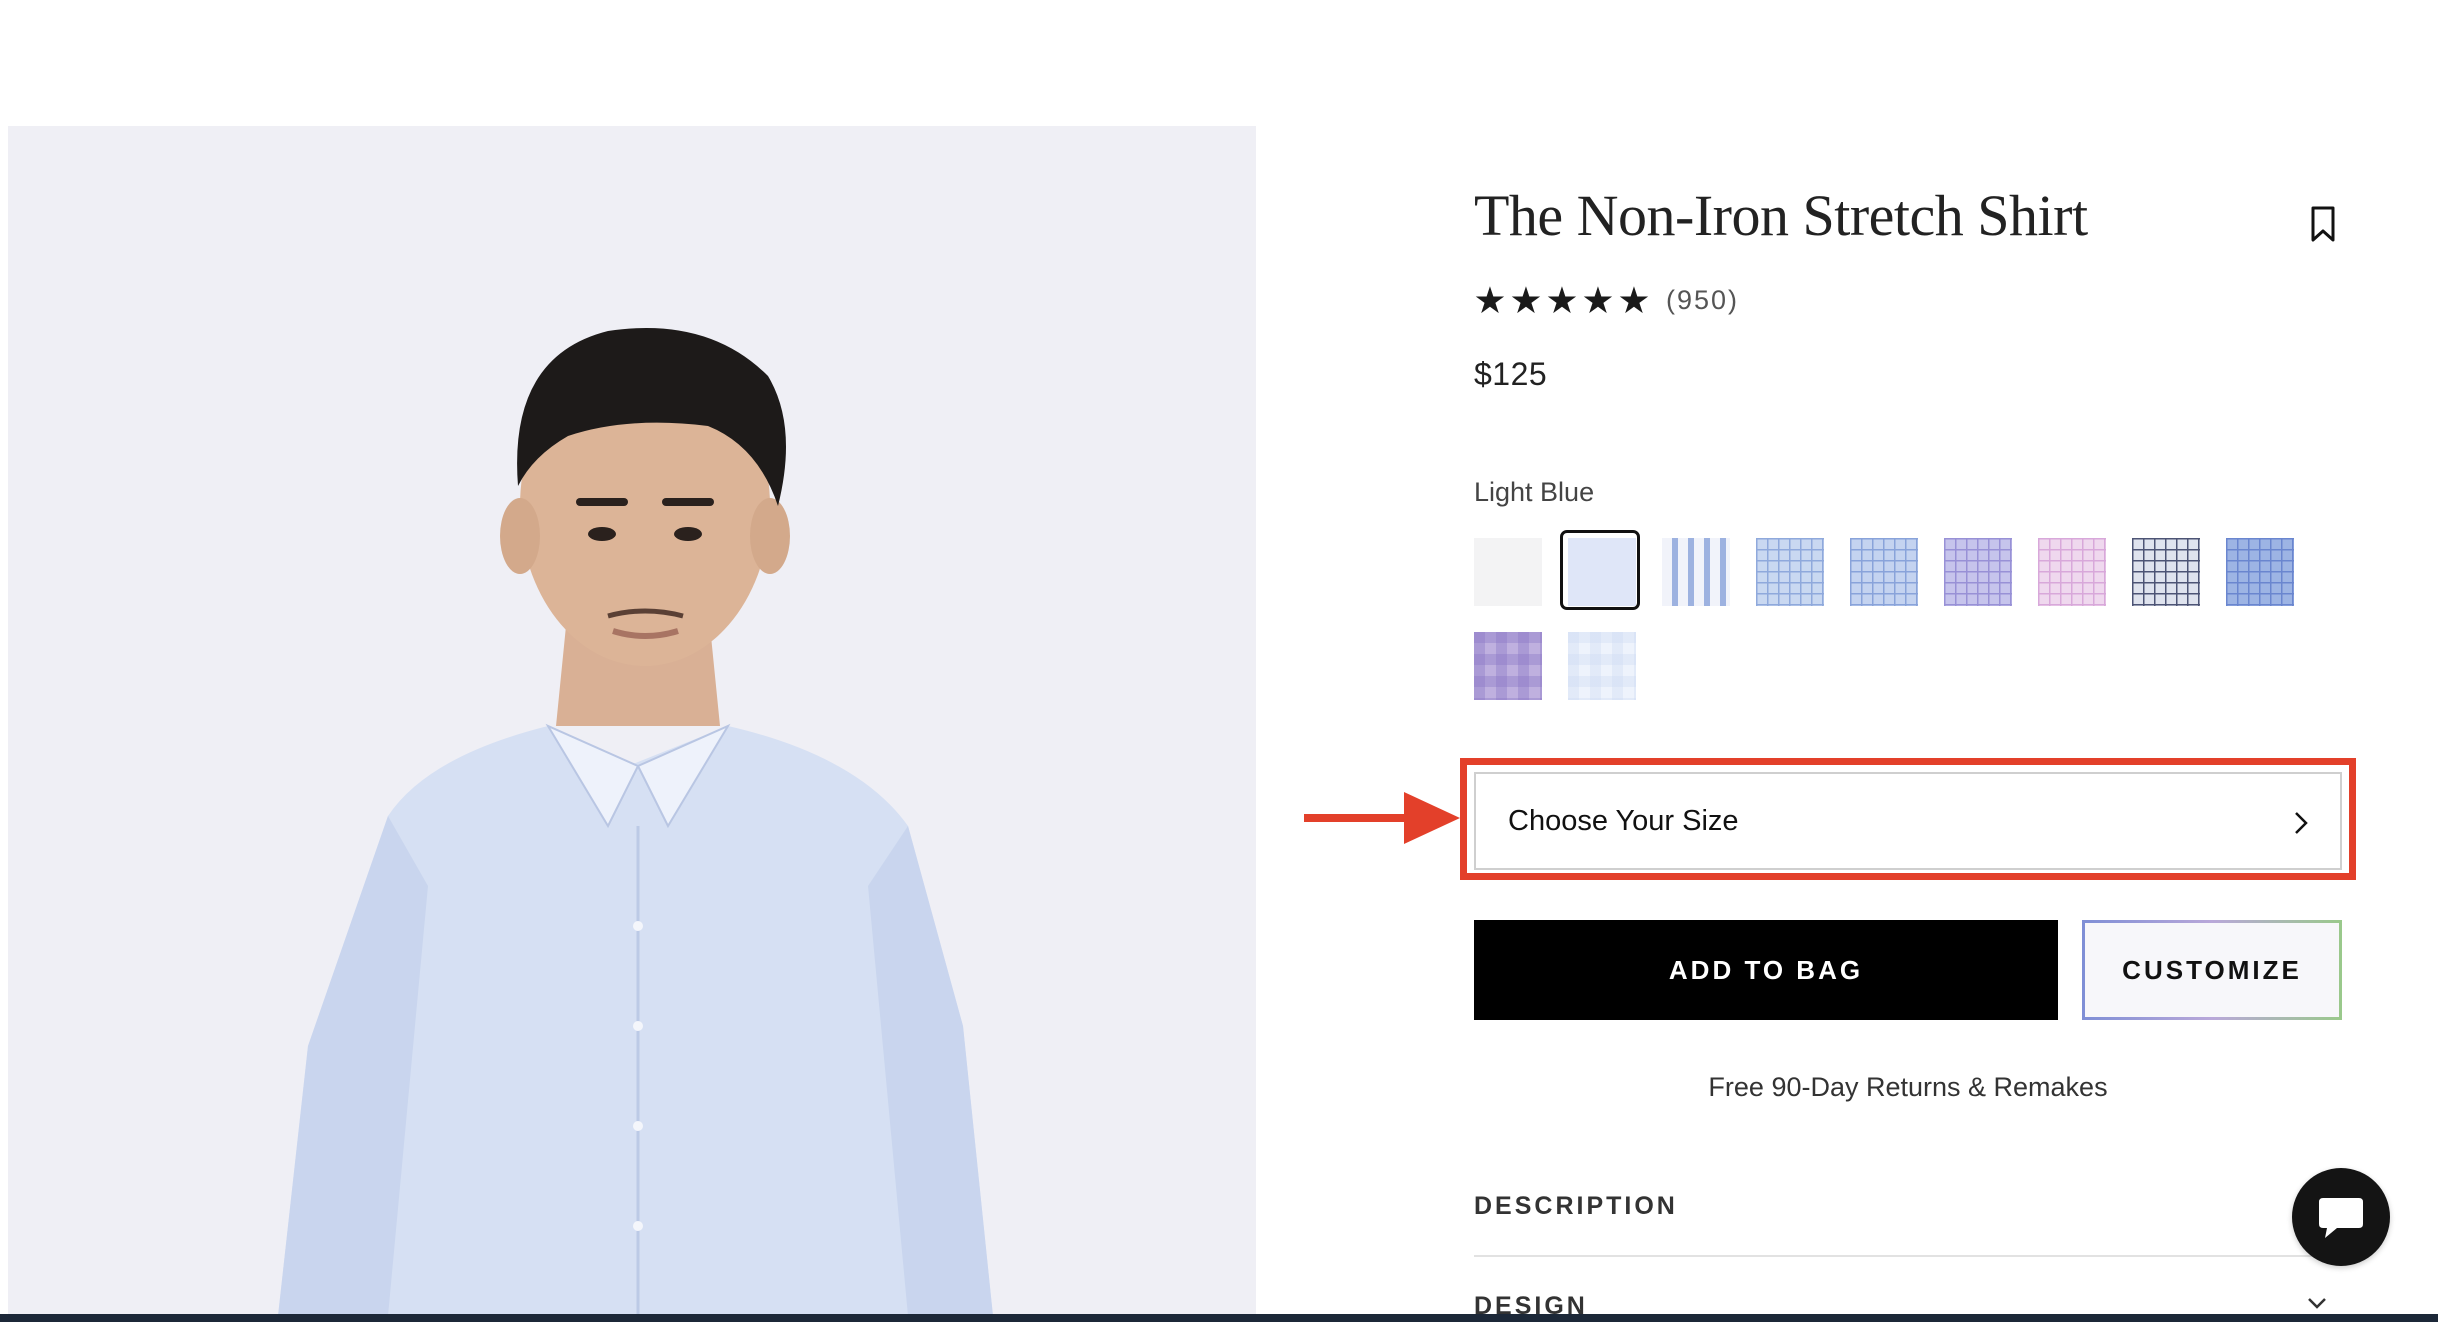 Image resolution: width=2438 pixels, height=1322 pixels. What do you see at coordinates (1602, 666) in the screenshot?
I see `swatch-light-blue-gingham` at bounding box center [1602, 666].